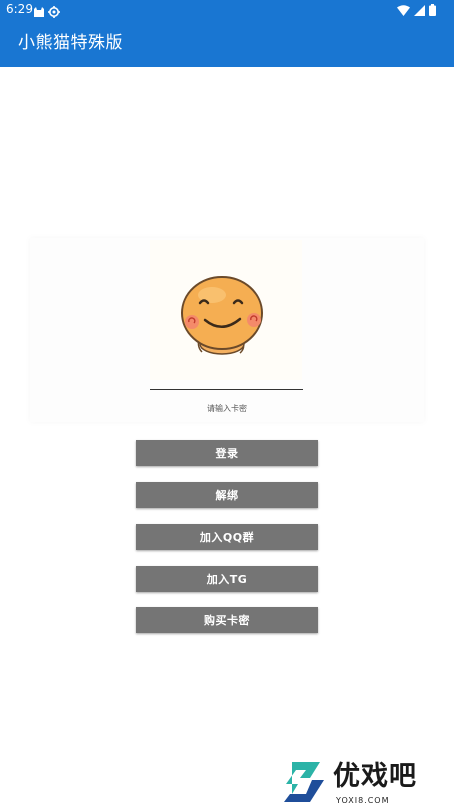 This screenshot has height=807, width=454. I want to click on app-title: 小熊猫特殊版, so click(70, 43).